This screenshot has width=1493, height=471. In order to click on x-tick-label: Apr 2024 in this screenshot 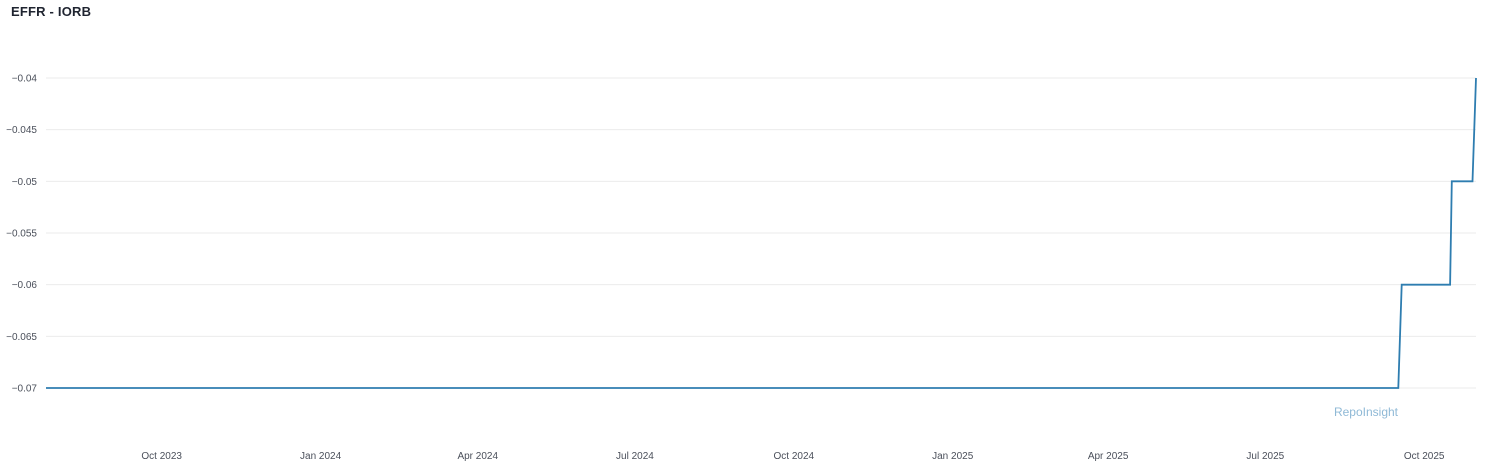, I will do `click(477, 456)`.